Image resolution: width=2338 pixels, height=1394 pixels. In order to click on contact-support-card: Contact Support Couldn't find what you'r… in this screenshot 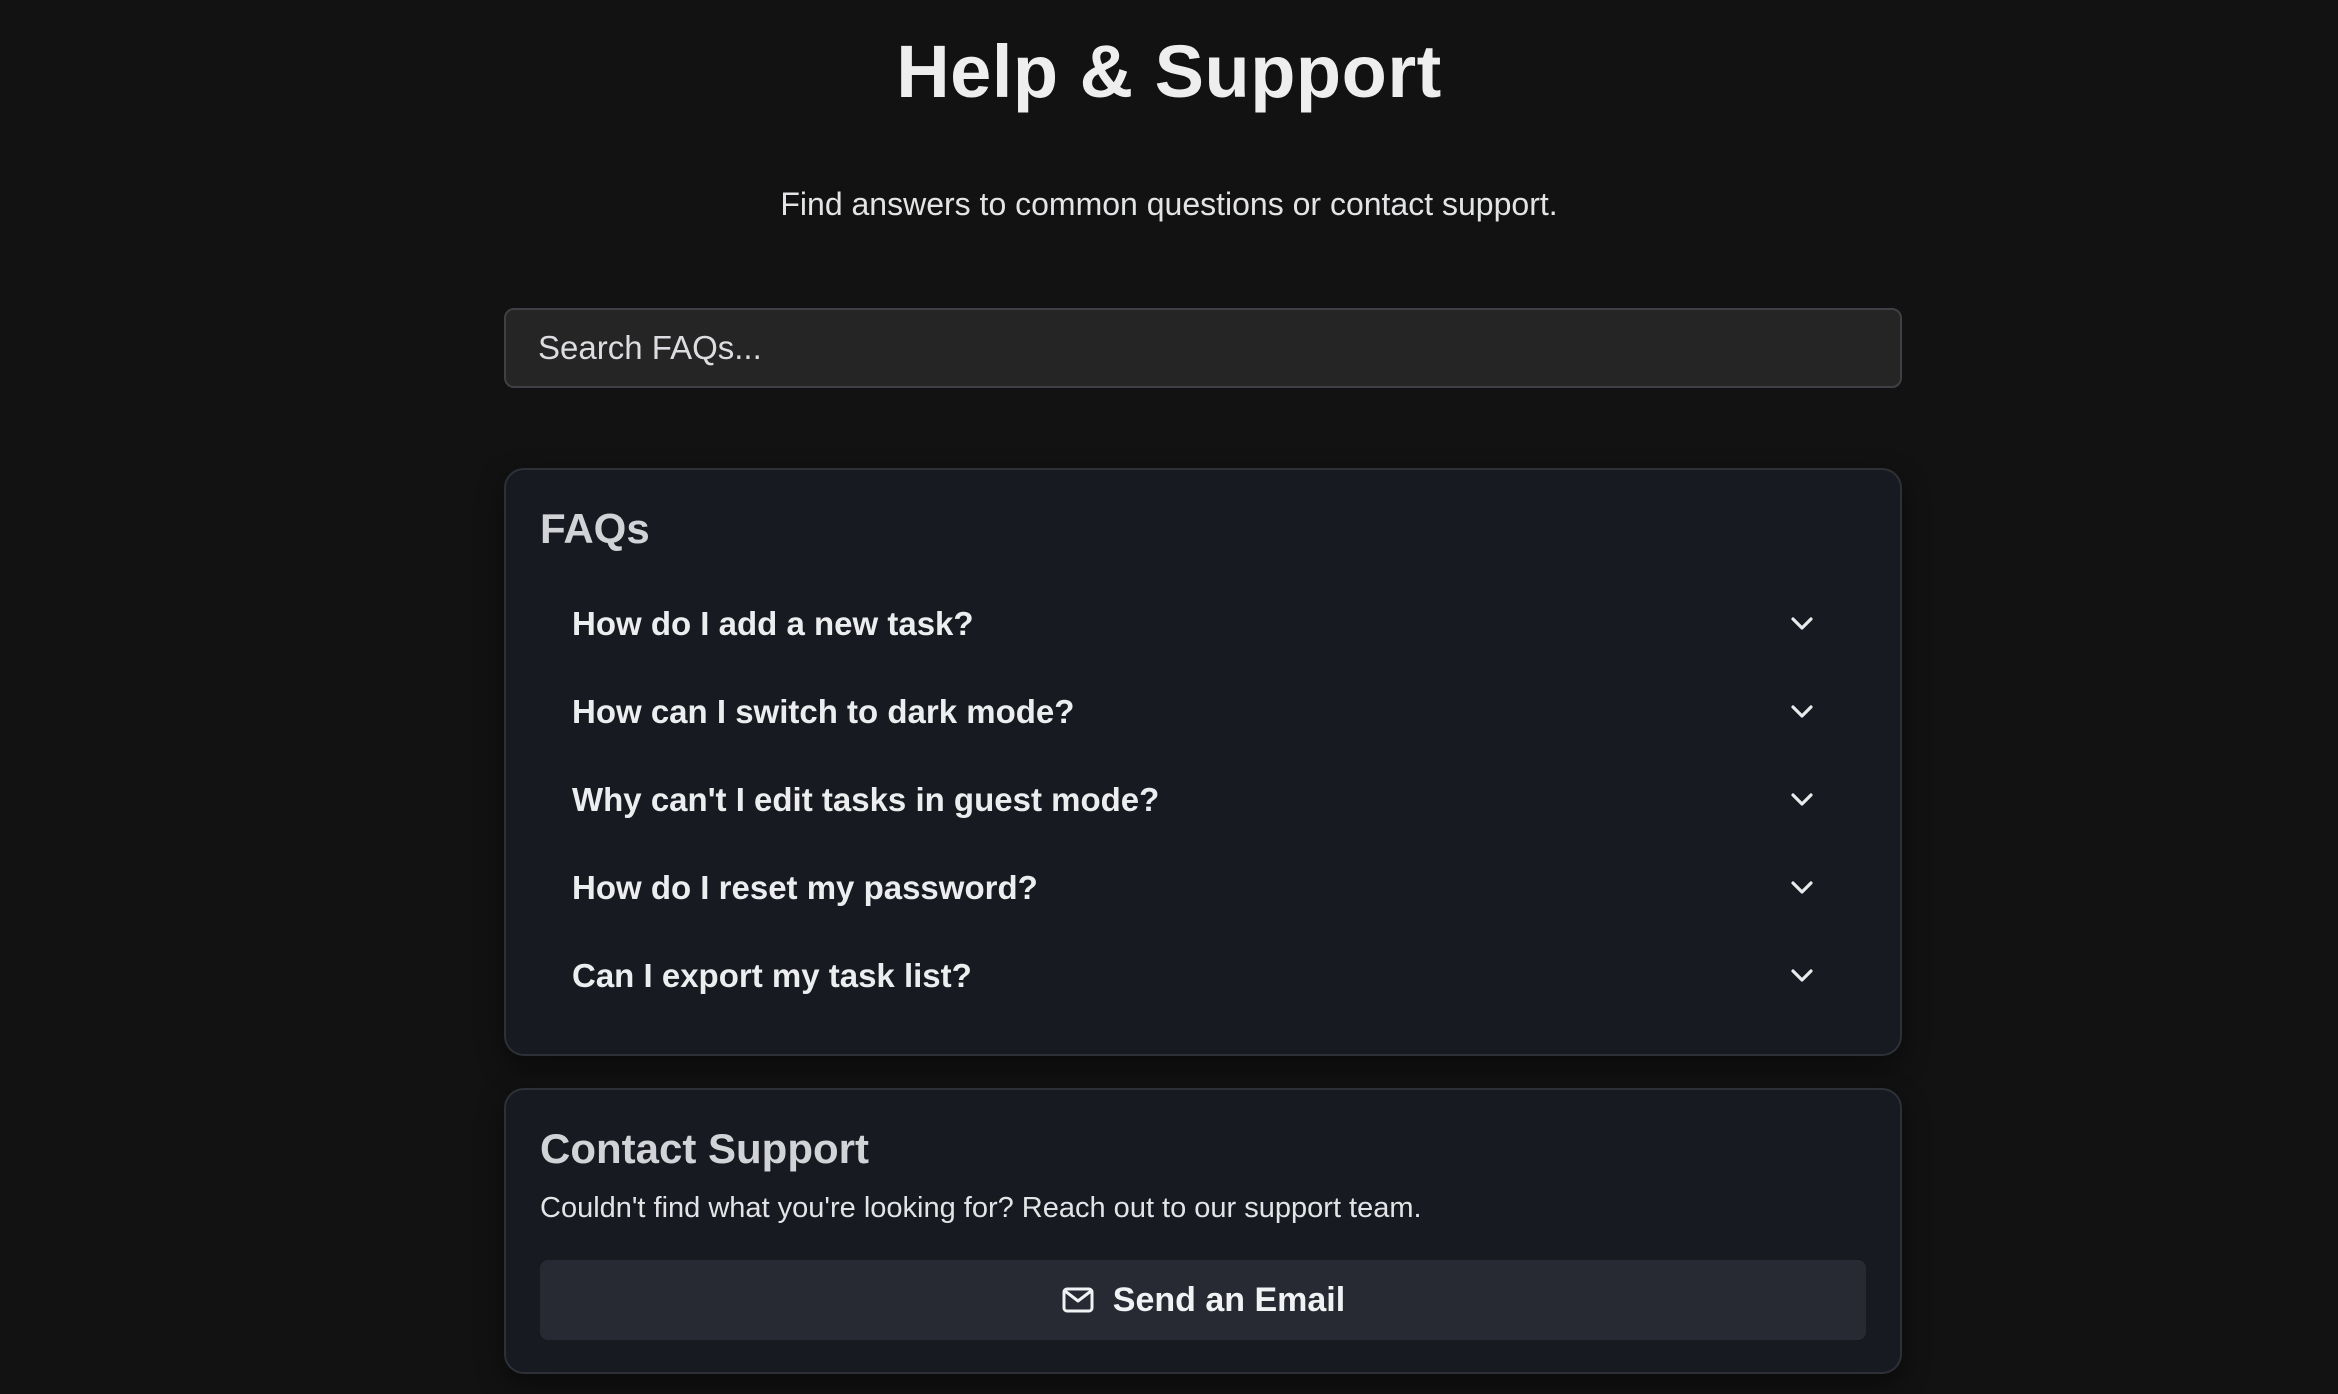, I will do `click(1203, 1231)`.